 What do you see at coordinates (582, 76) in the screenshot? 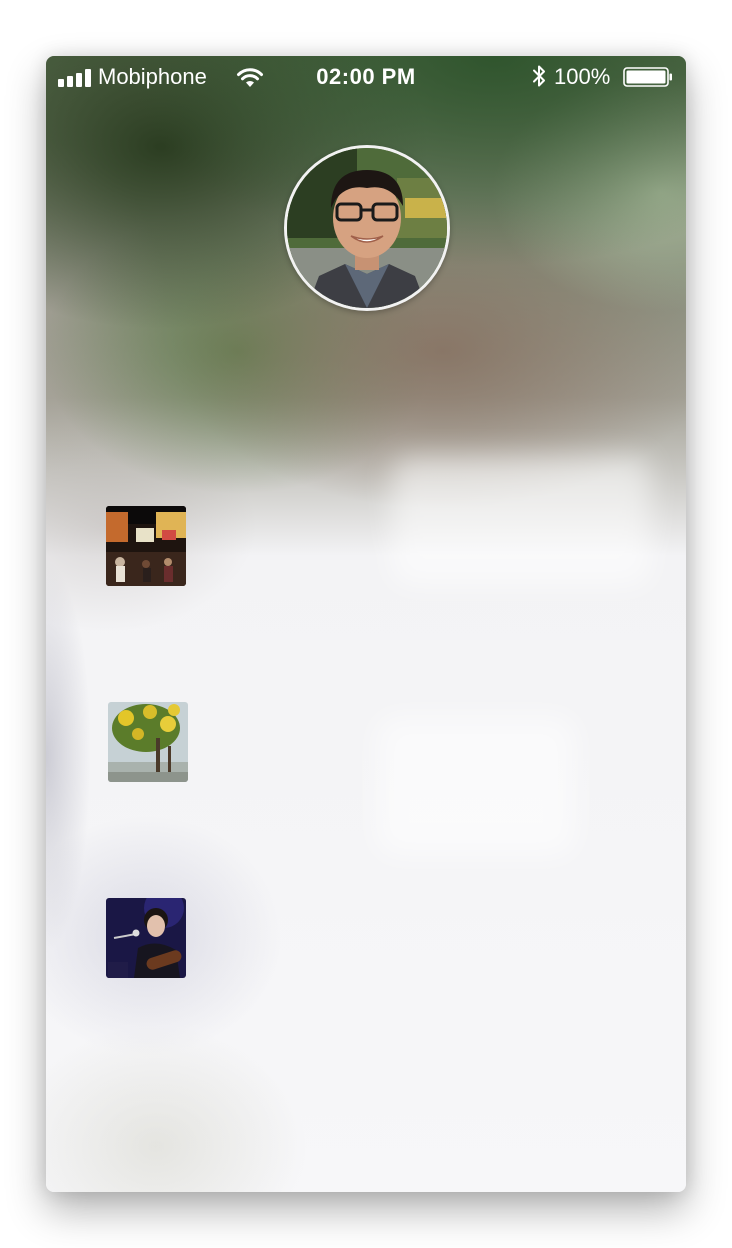
I see `battery-percentage: 100%` at bounding box center [582, 76].